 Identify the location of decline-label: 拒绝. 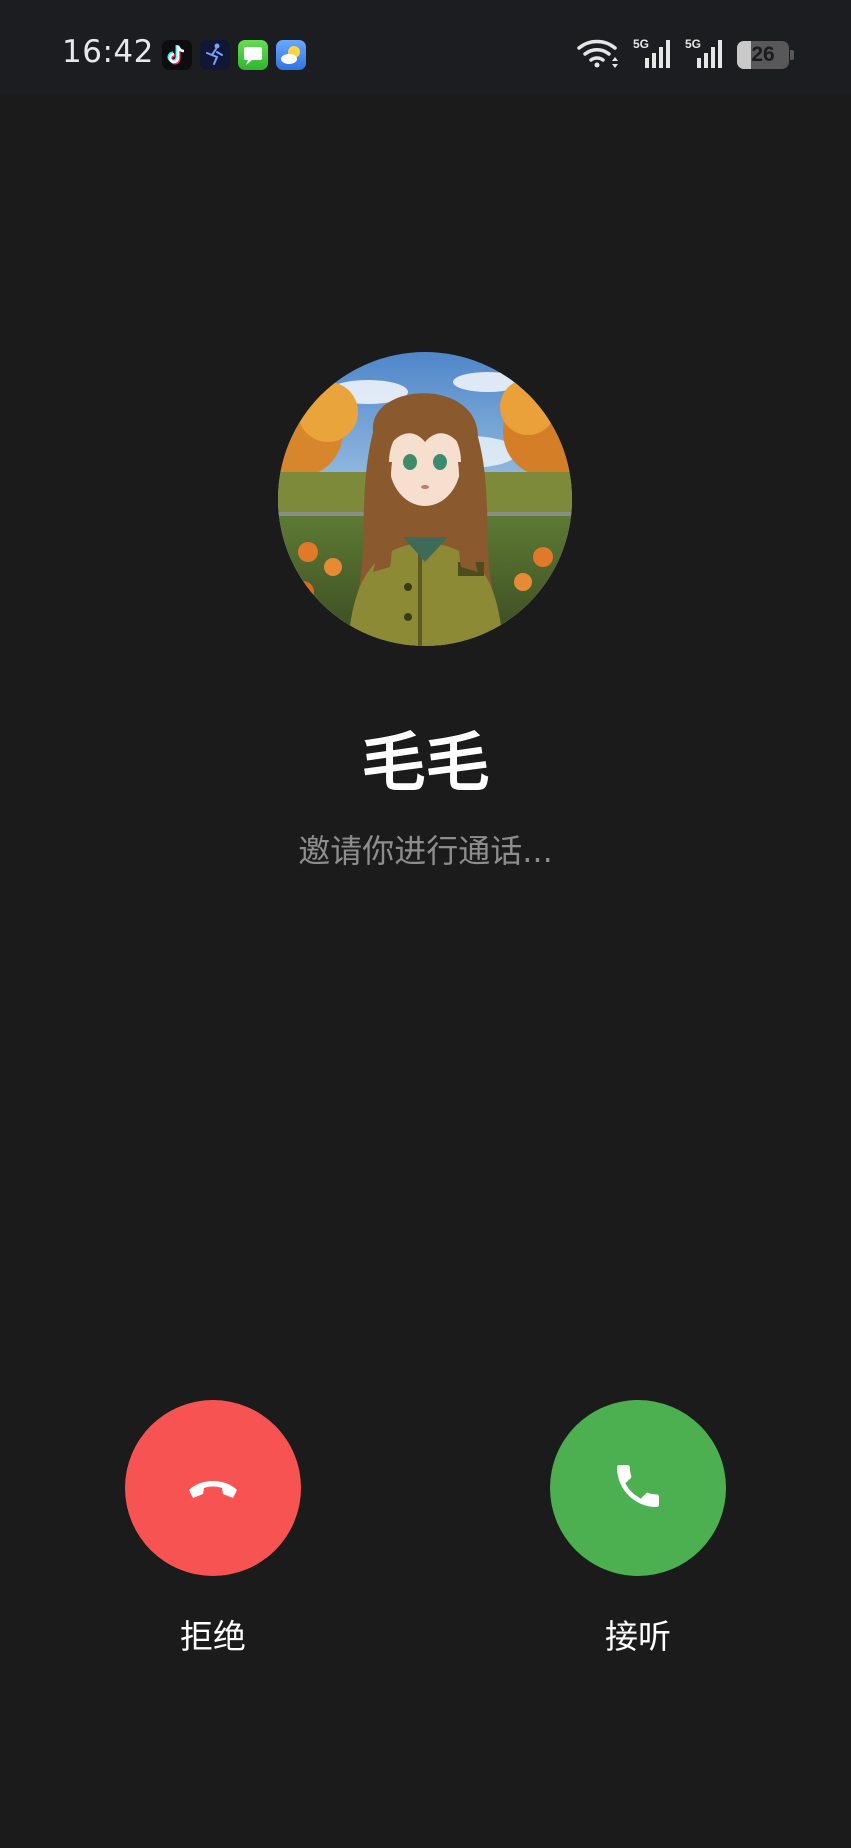
(213, 1636).